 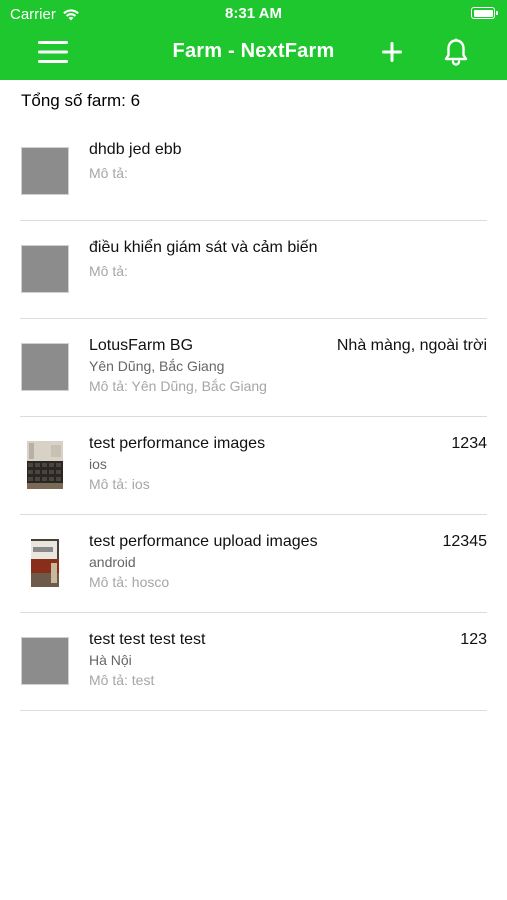 I want to click on top-bar: Carrier 8:31 AM Farm - NextFarm, so click(x=253, y=40).